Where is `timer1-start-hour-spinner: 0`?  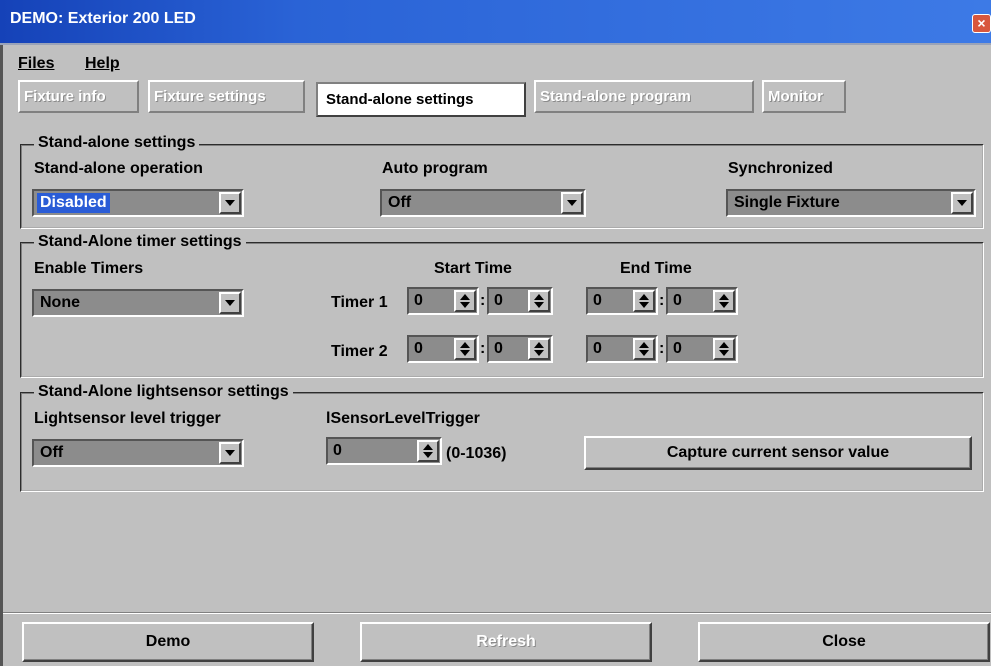 timer1-start-hour-spinner: 0 is located at coordinates (443, 301).